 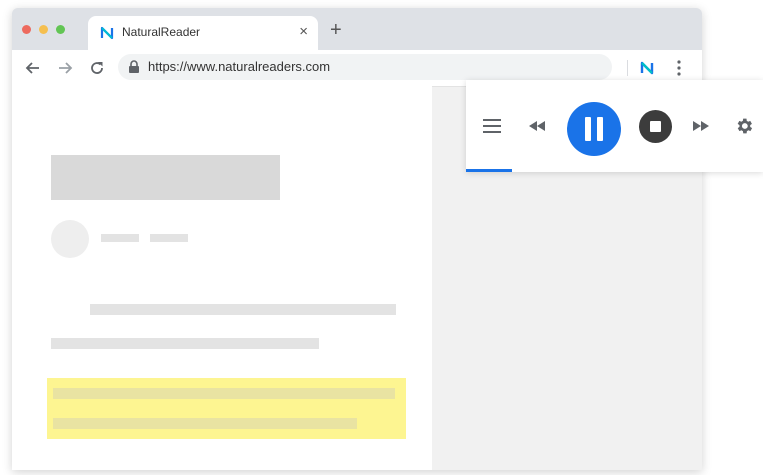 What do you see at coordinates (70, 239) in the screenshot?
I see `avatar` at bounding box center [70, 239].